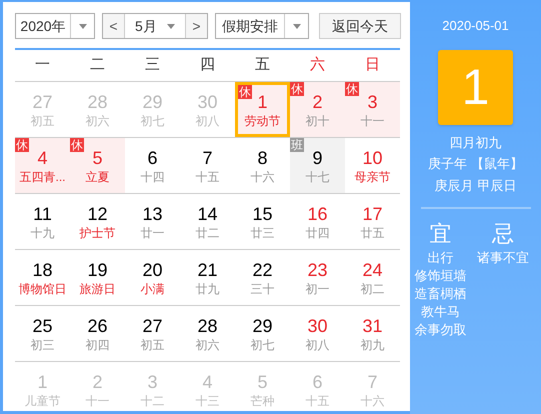 Image resolution: width=541 pixels, height=414 pixels. I want to click on day-cell: 26 初四, so click(97, 333).